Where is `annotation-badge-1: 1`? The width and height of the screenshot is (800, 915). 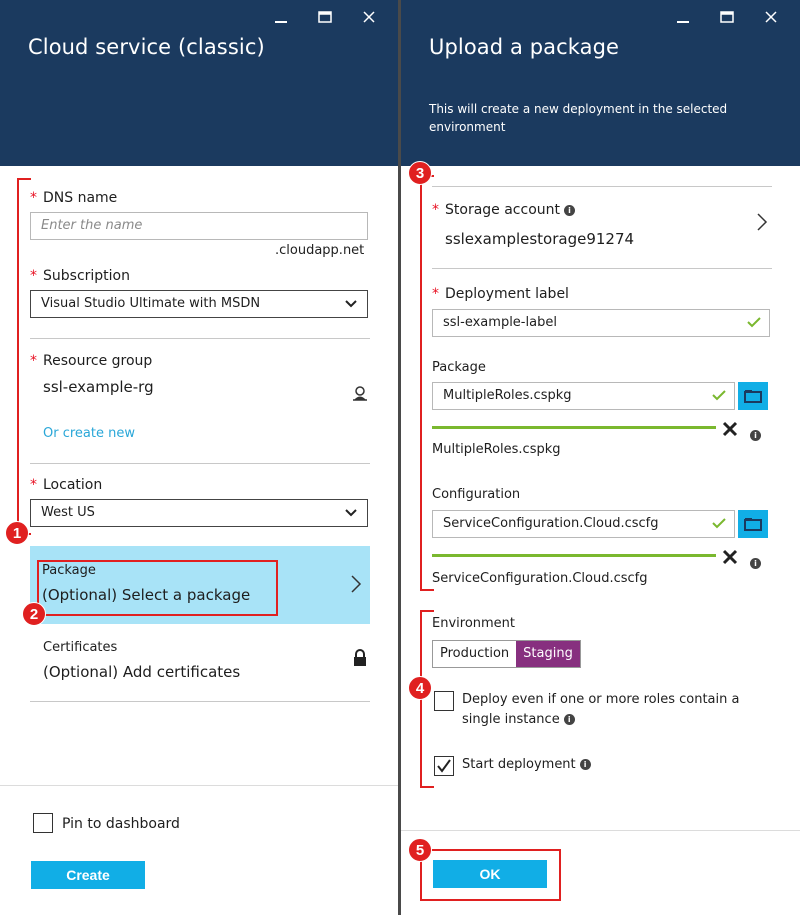 annotation-badge-1: 1 is located at coordinates (17, 533).